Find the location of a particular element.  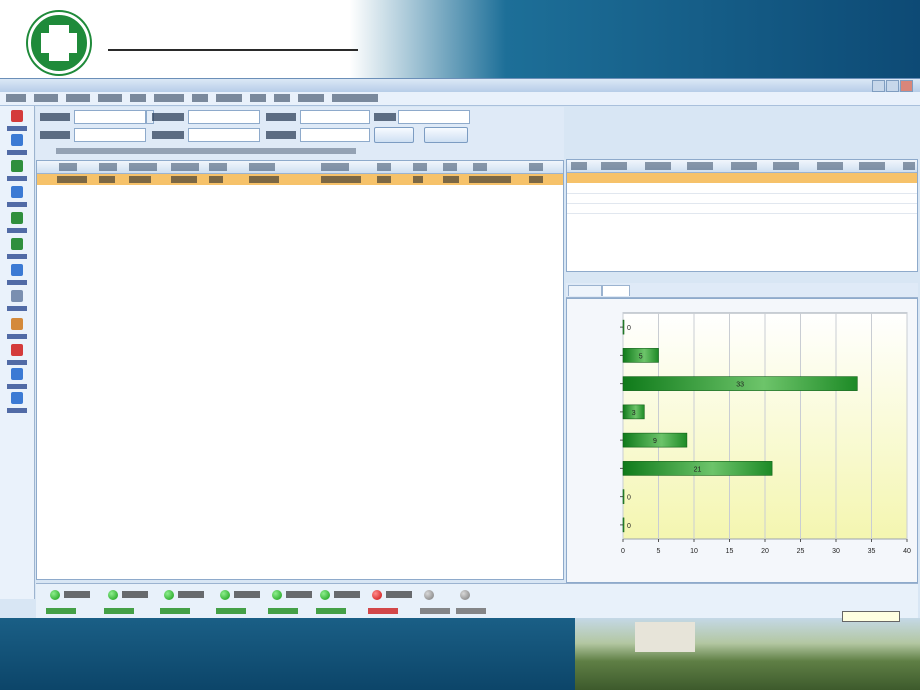

tab-item-active is located at coordinates (616, 290).